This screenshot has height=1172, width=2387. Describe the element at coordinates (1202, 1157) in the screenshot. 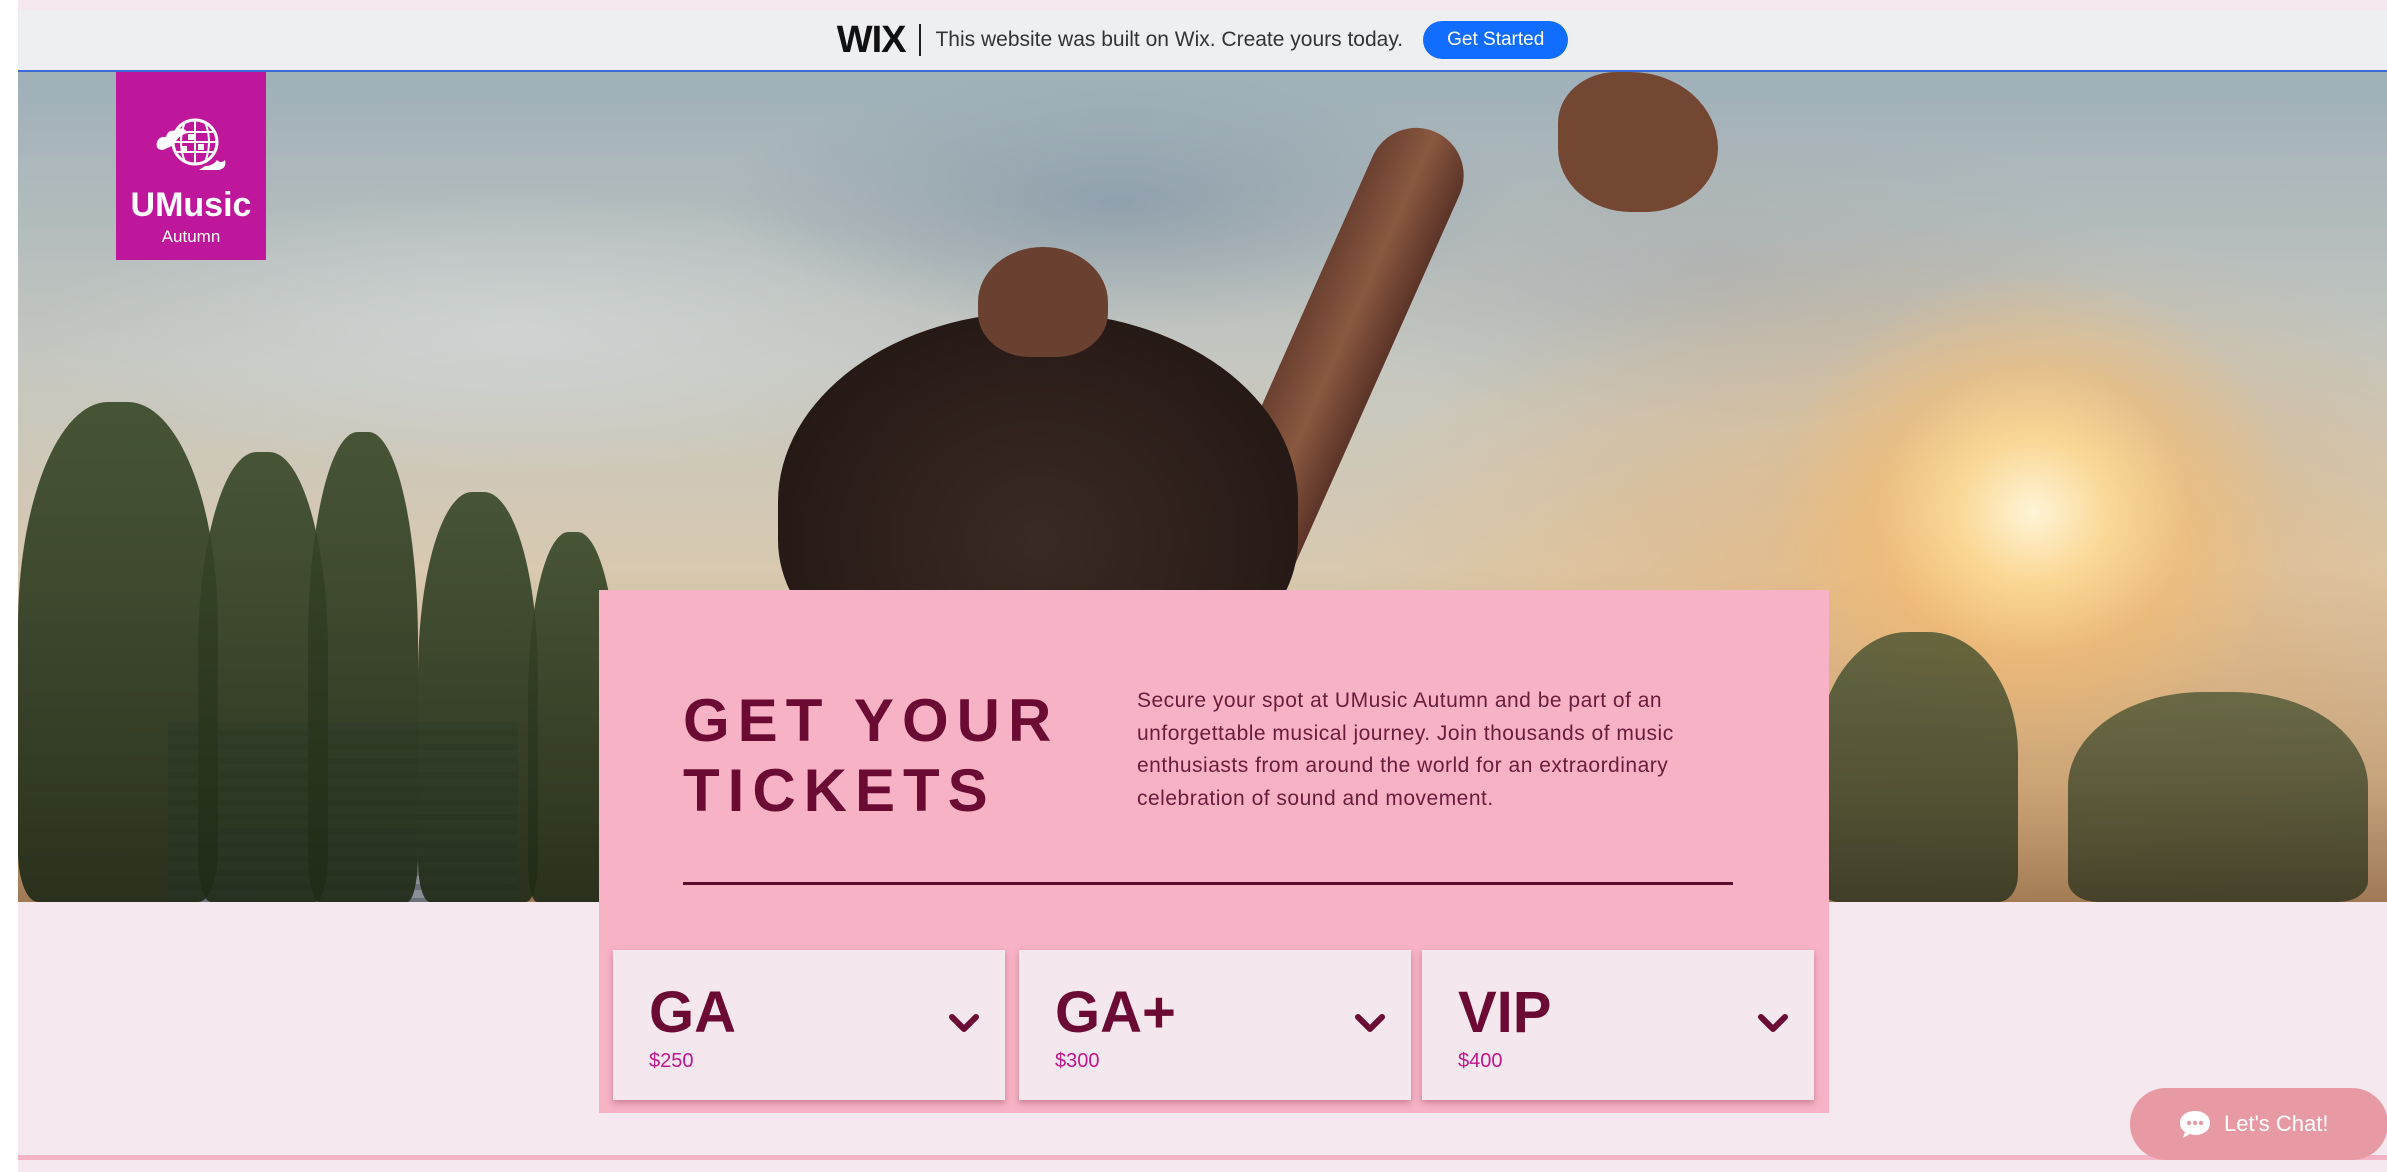

I see `section-divider` at that location.